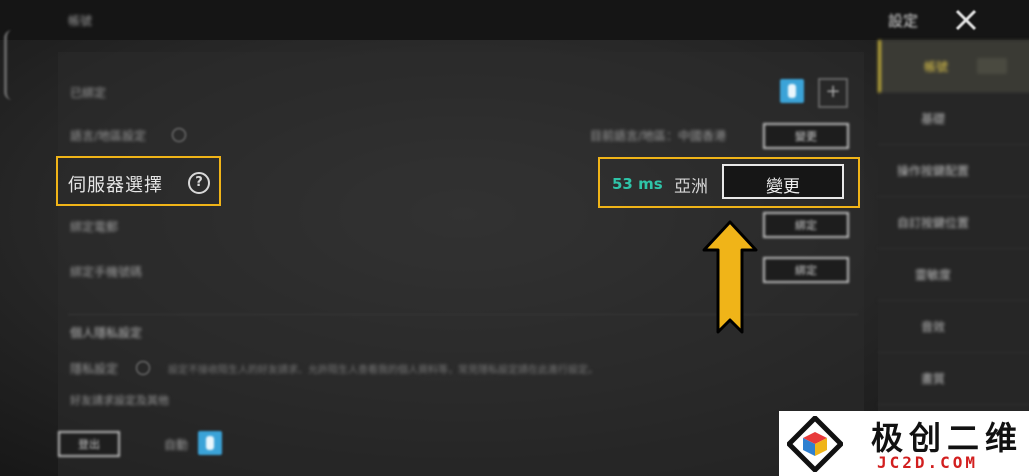 The width and height of the screenshot is (1029, 476). I want to click on sidebar-item-sensitivity: 靈敏度, so click(953, 274).